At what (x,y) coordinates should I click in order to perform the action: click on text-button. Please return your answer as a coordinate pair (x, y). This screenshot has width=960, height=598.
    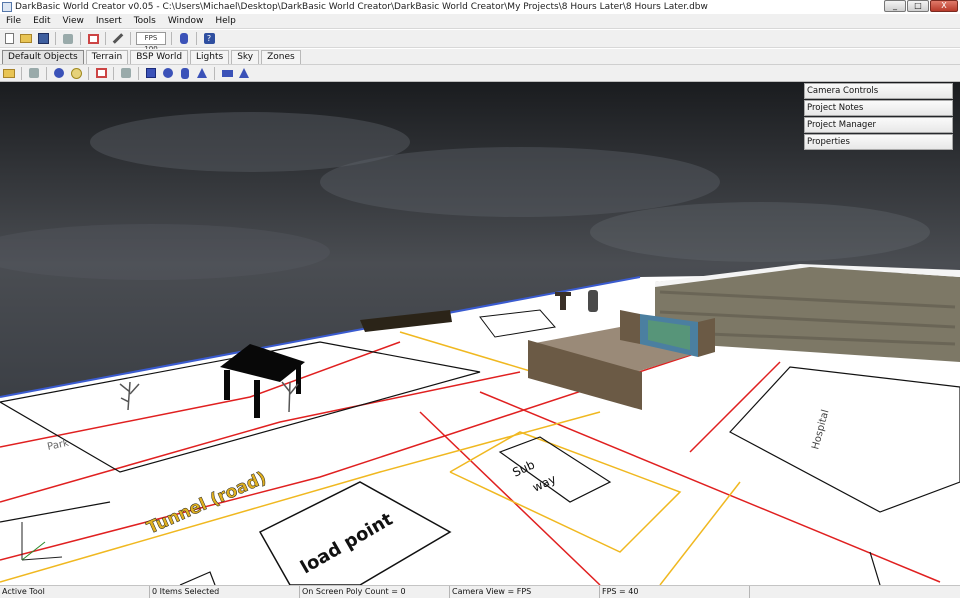
    Looking at the image, I should click on (126, 73).